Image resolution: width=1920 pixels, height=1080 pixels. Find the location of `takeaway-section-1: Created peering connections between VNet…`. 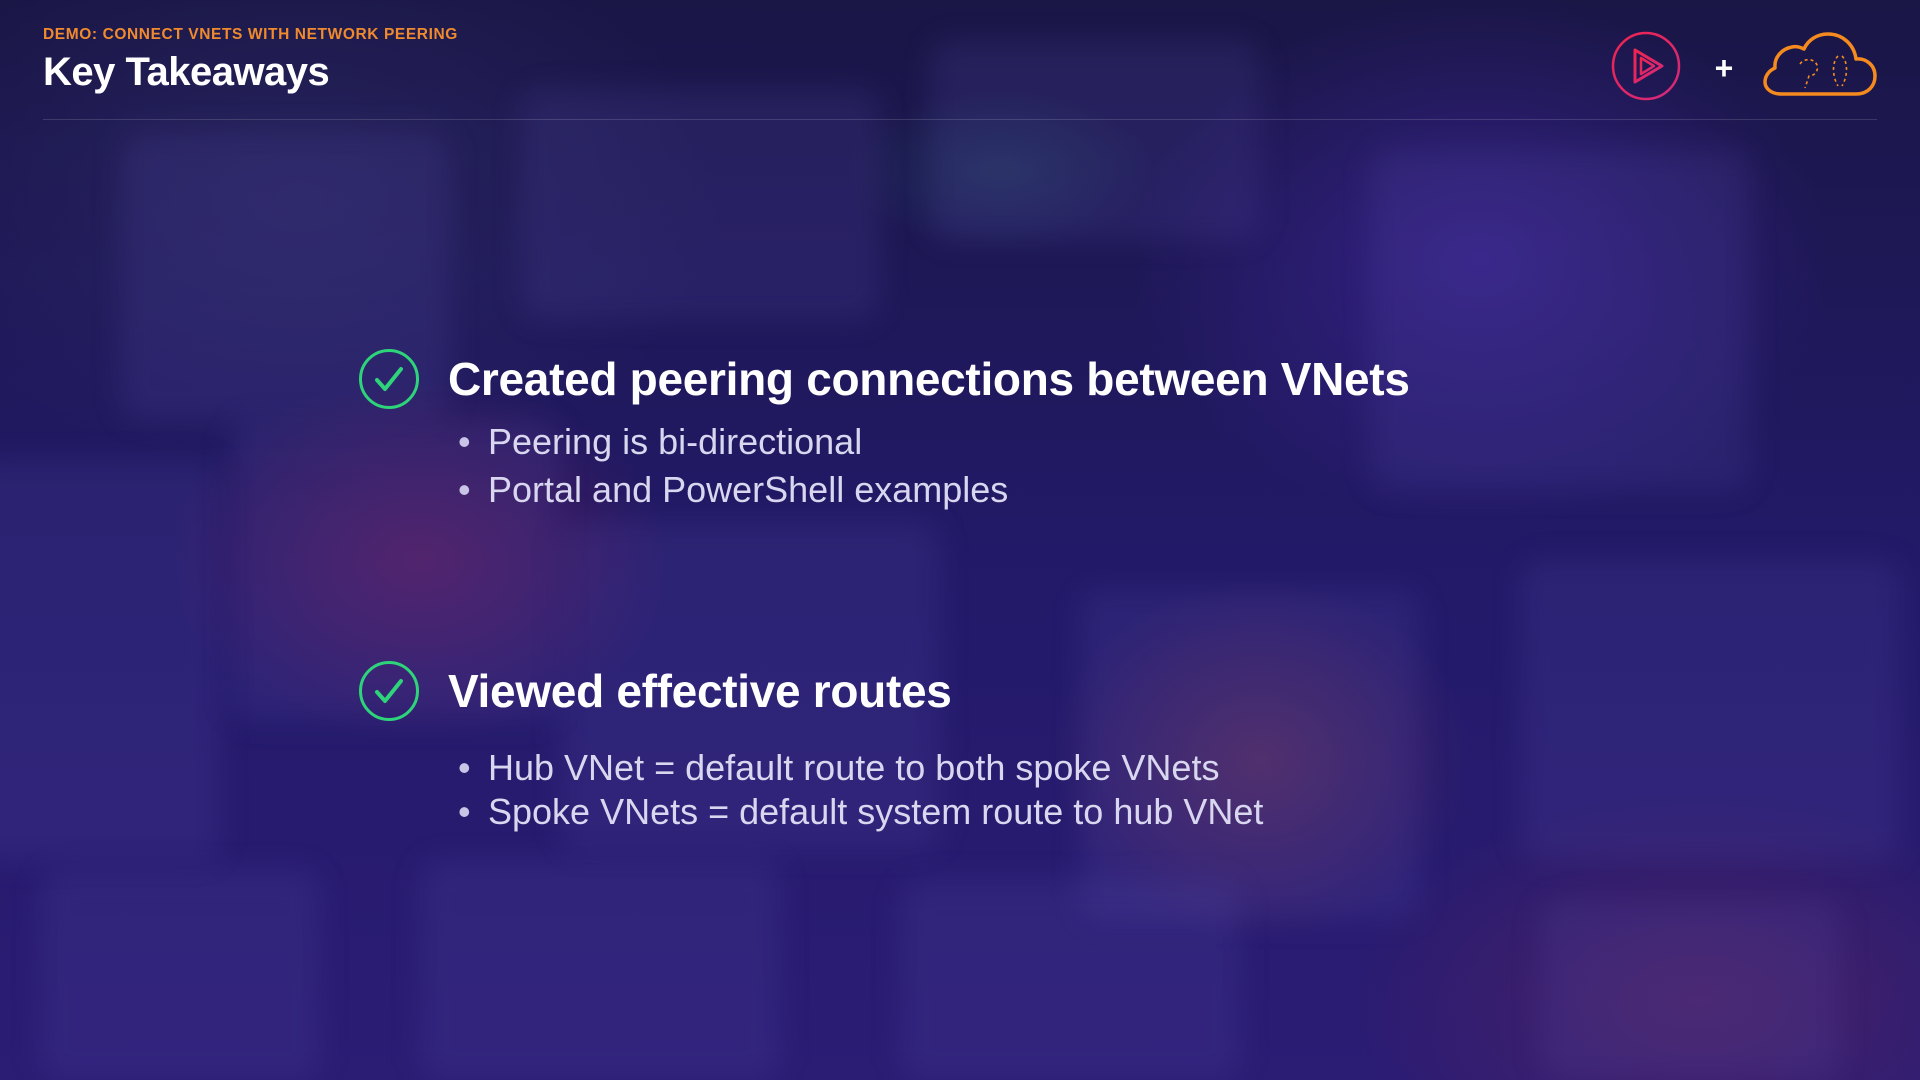

takeaway-section-1: Created peering connections between VNet… is located at coordinates (884, 431).